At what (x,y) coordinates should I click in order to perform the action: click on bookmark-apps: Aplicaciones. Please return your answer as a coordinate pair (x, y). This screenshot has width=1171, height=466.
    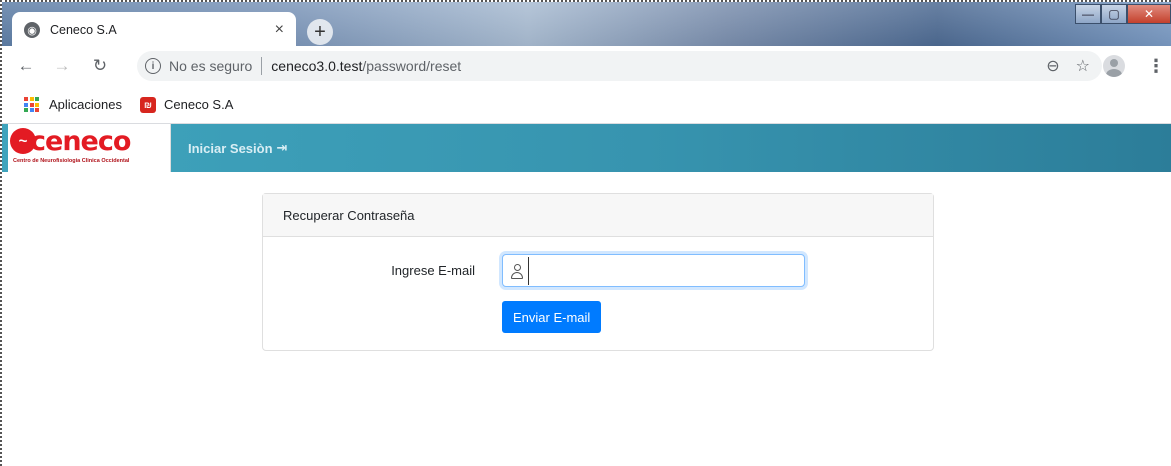
    Looking at the image, I should click on (73, 104).